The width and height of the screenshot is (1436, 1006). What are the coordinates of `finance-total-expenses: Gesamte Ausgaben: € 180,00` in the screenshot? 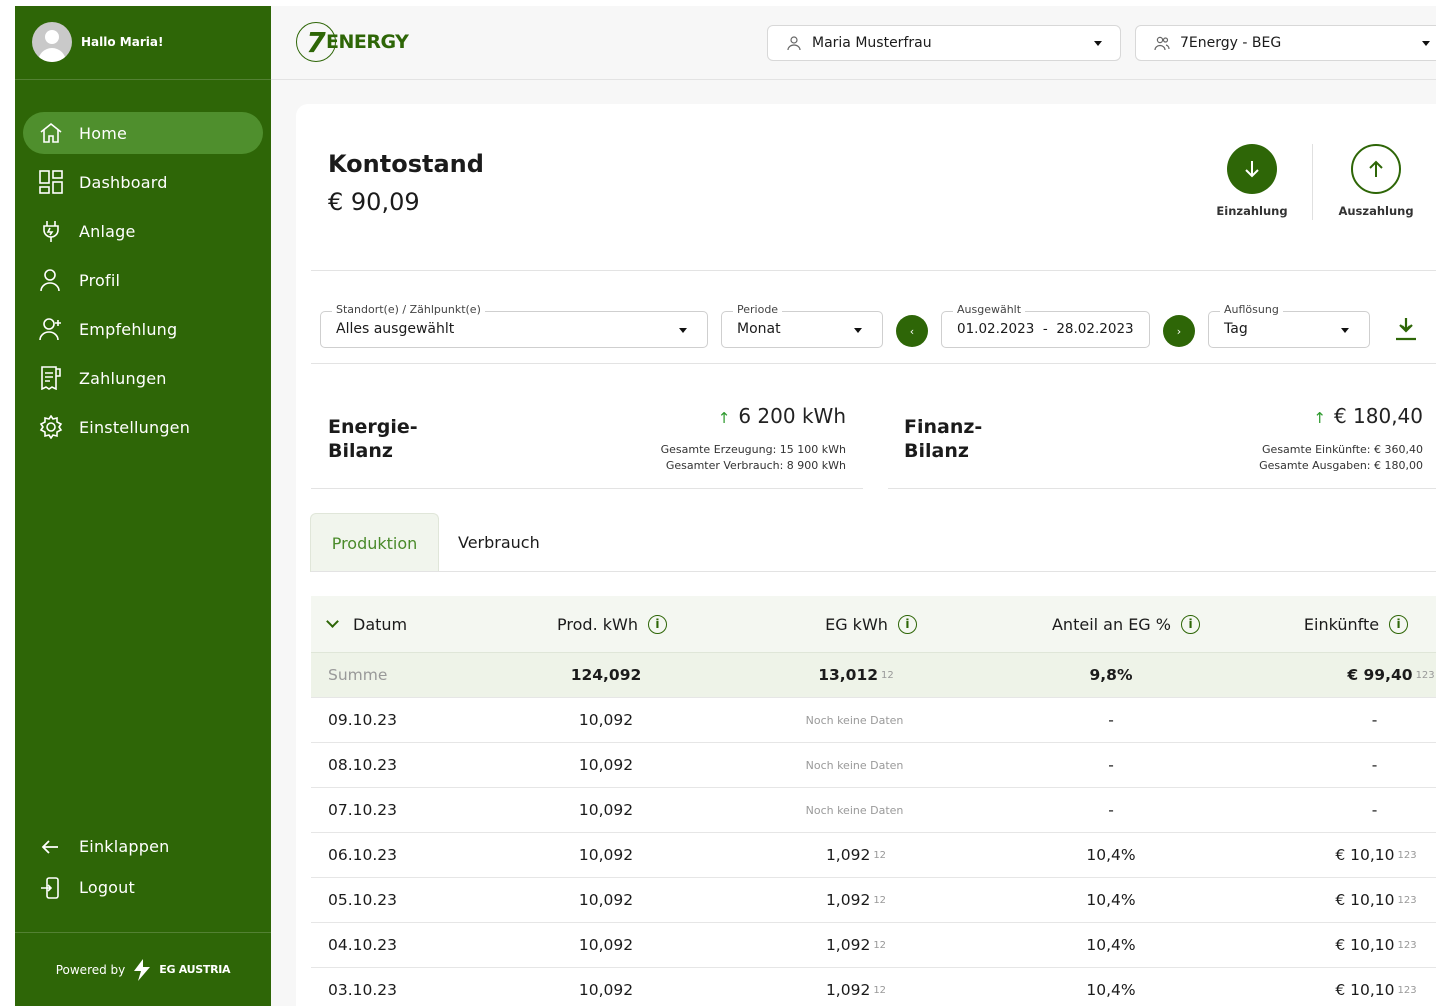 It's located at (1341, 465).